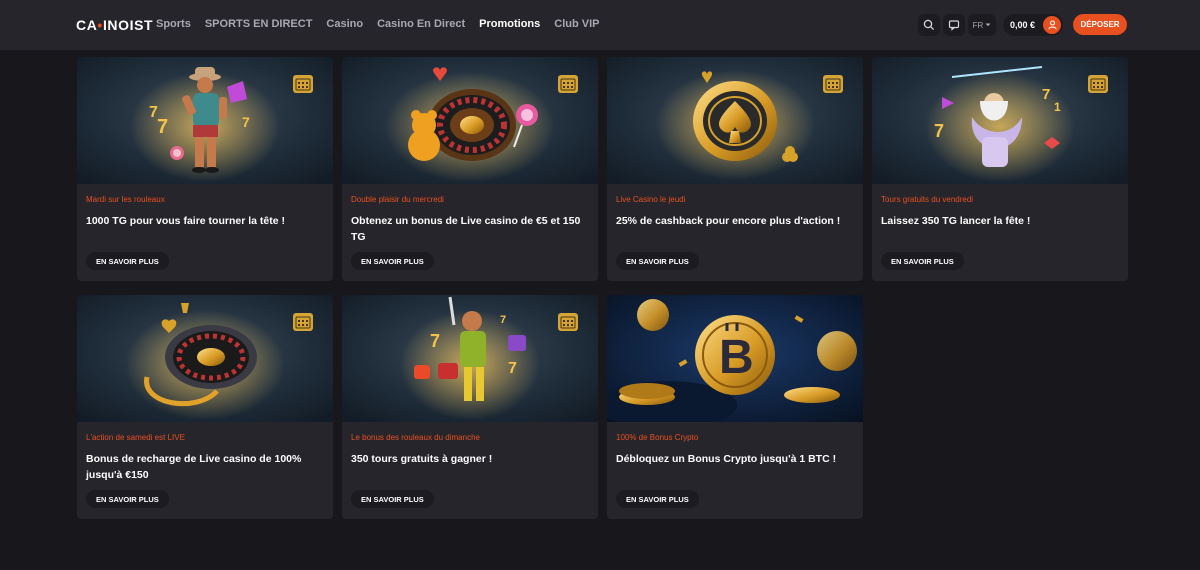 The image size is (1200, 570). I want to click on chevron-down-icon, so click(988, 25).